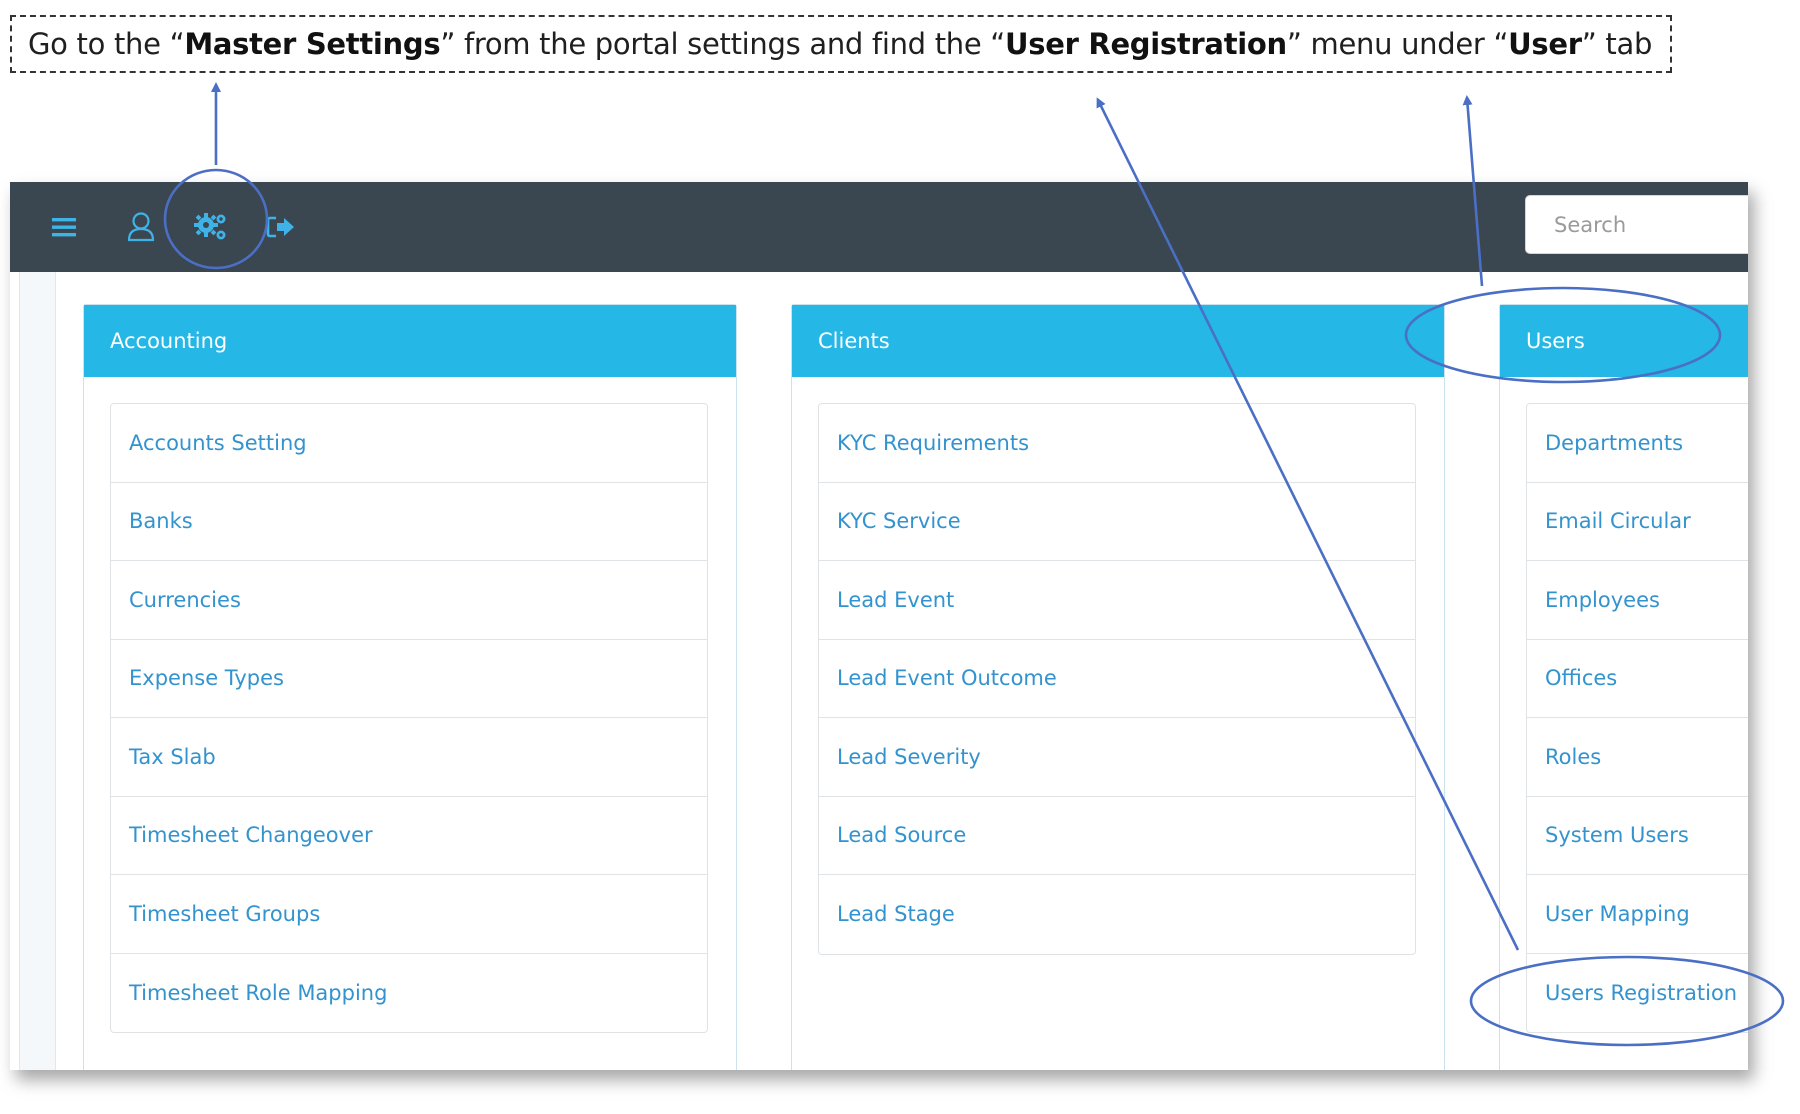 This screenshot has width=1800, height=1114. Describe the element at coordinates (409, 993) in the screenshot. I see `list-item-timesheet-role-mapping: Timesheet Role Mapping` at that location.